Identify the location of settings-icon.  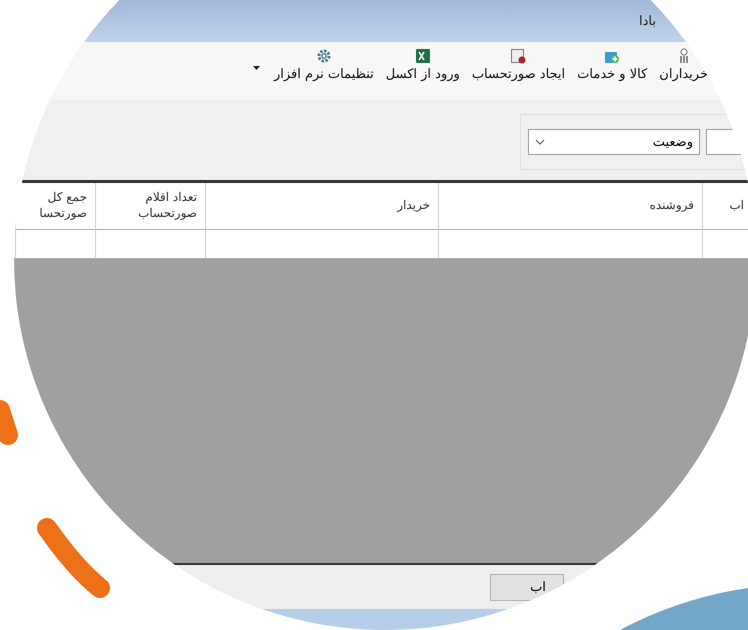
(324, 56).